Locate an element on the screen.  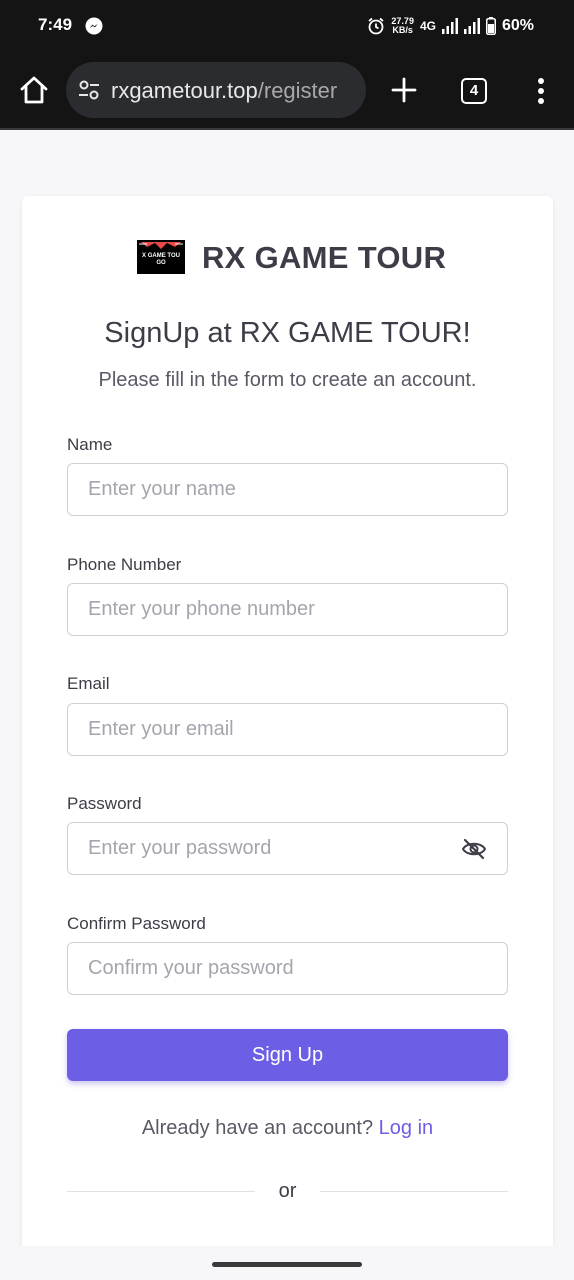
browser-toolbar: rxgametour.top/register 4 is located at coordinates (287, 91).